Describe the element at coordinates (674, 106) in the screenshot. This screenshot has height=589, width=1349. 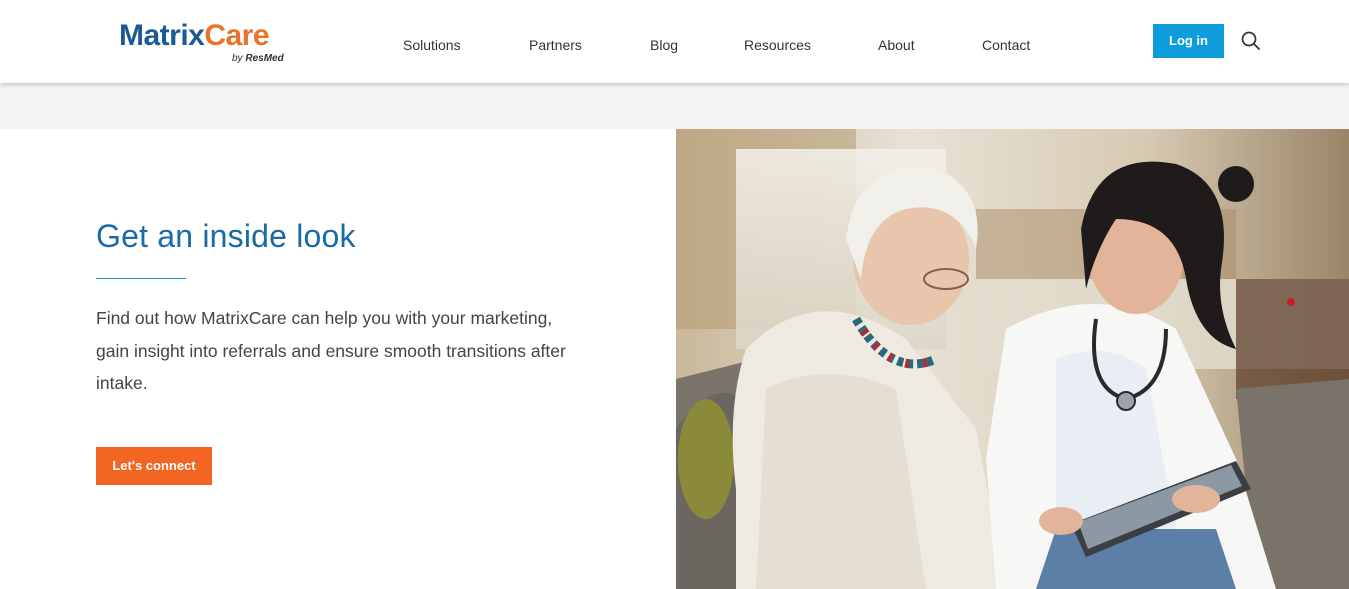
I see `gray-band` at that location.